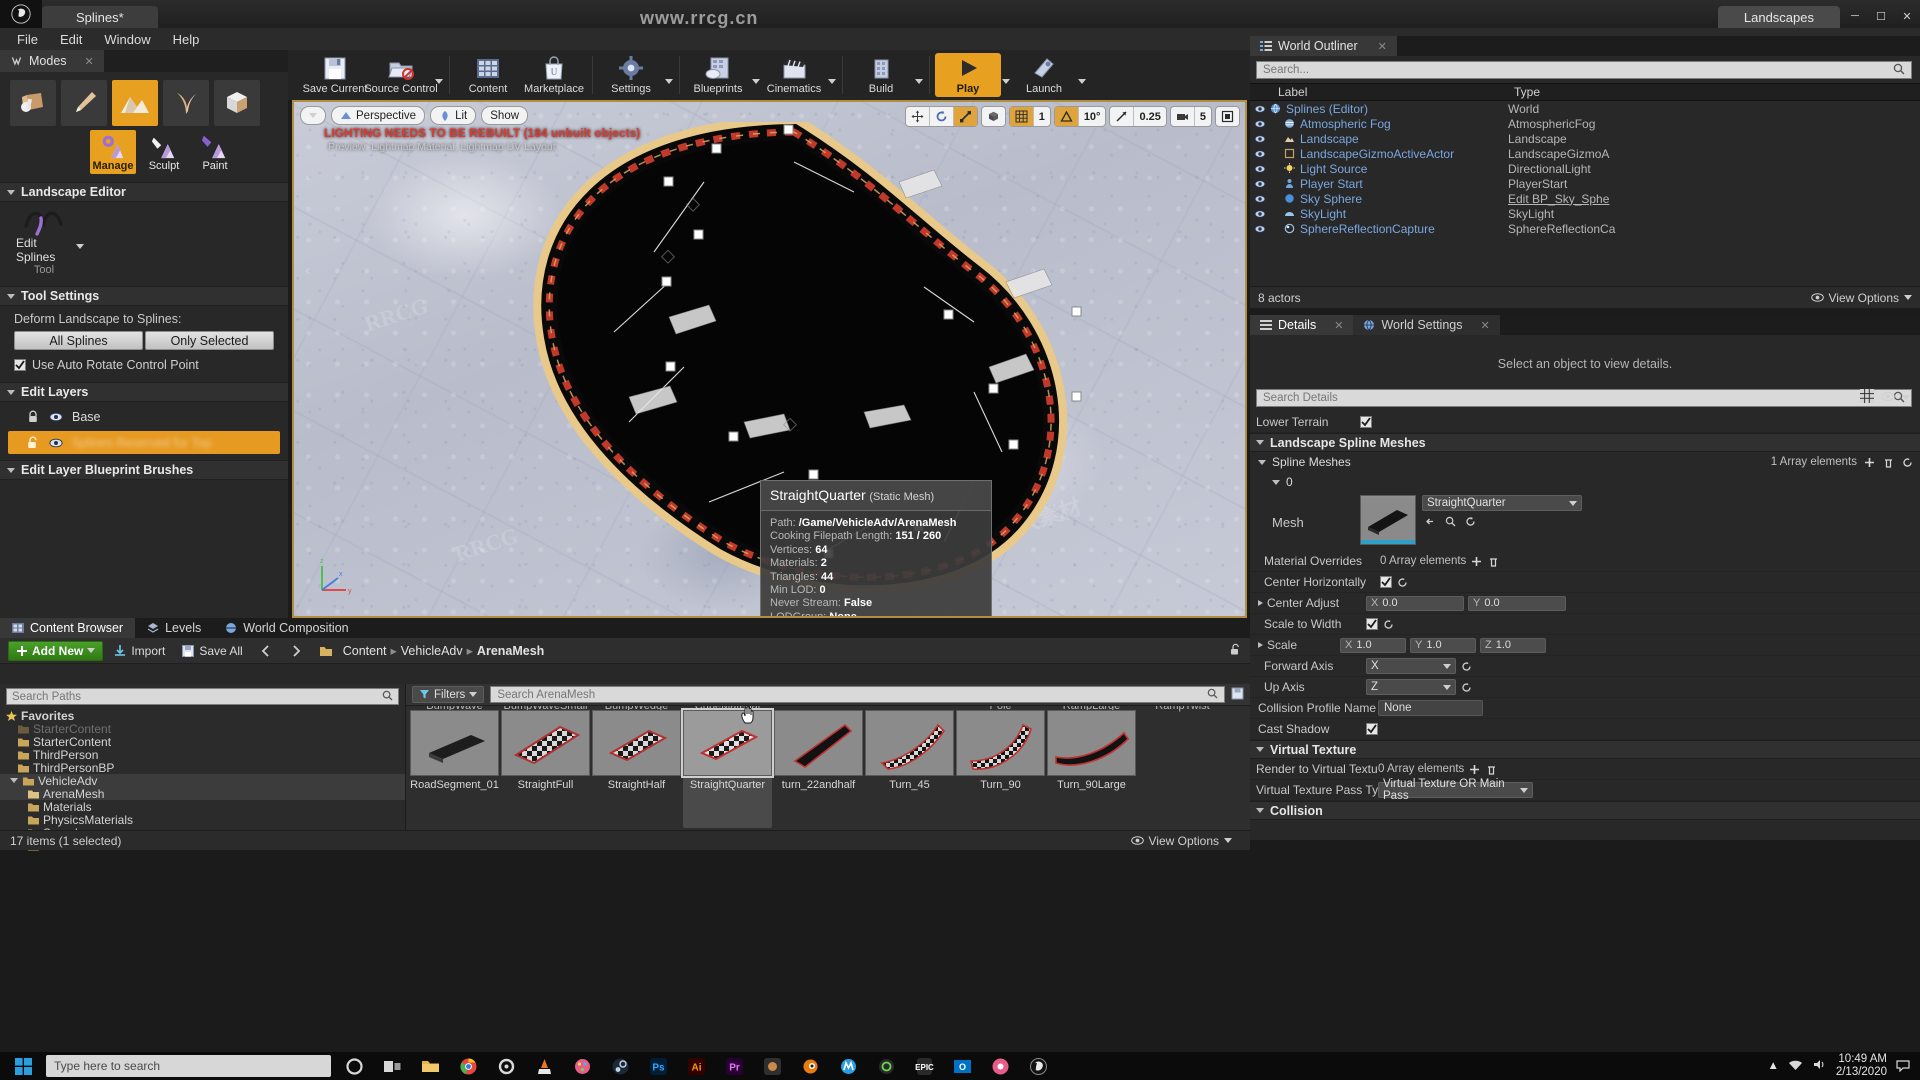 The image size is (1920, 1080). Describe the element at coordinates (1819, 1066) in the screenshot. I see `tray-volume-icon` at that location.